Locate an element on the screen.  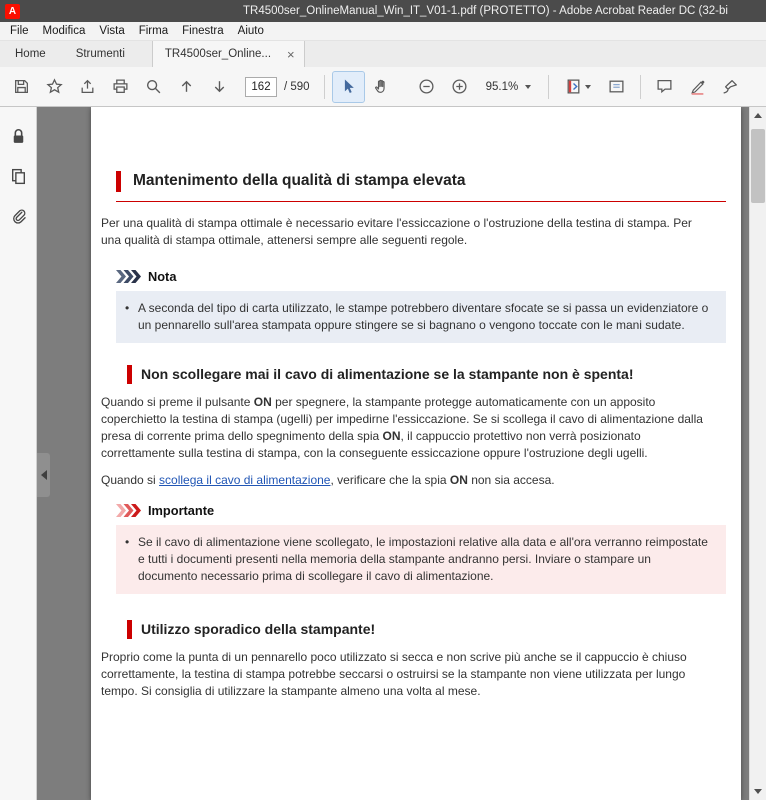
page-up-icon is located at coordinates (186, 86).